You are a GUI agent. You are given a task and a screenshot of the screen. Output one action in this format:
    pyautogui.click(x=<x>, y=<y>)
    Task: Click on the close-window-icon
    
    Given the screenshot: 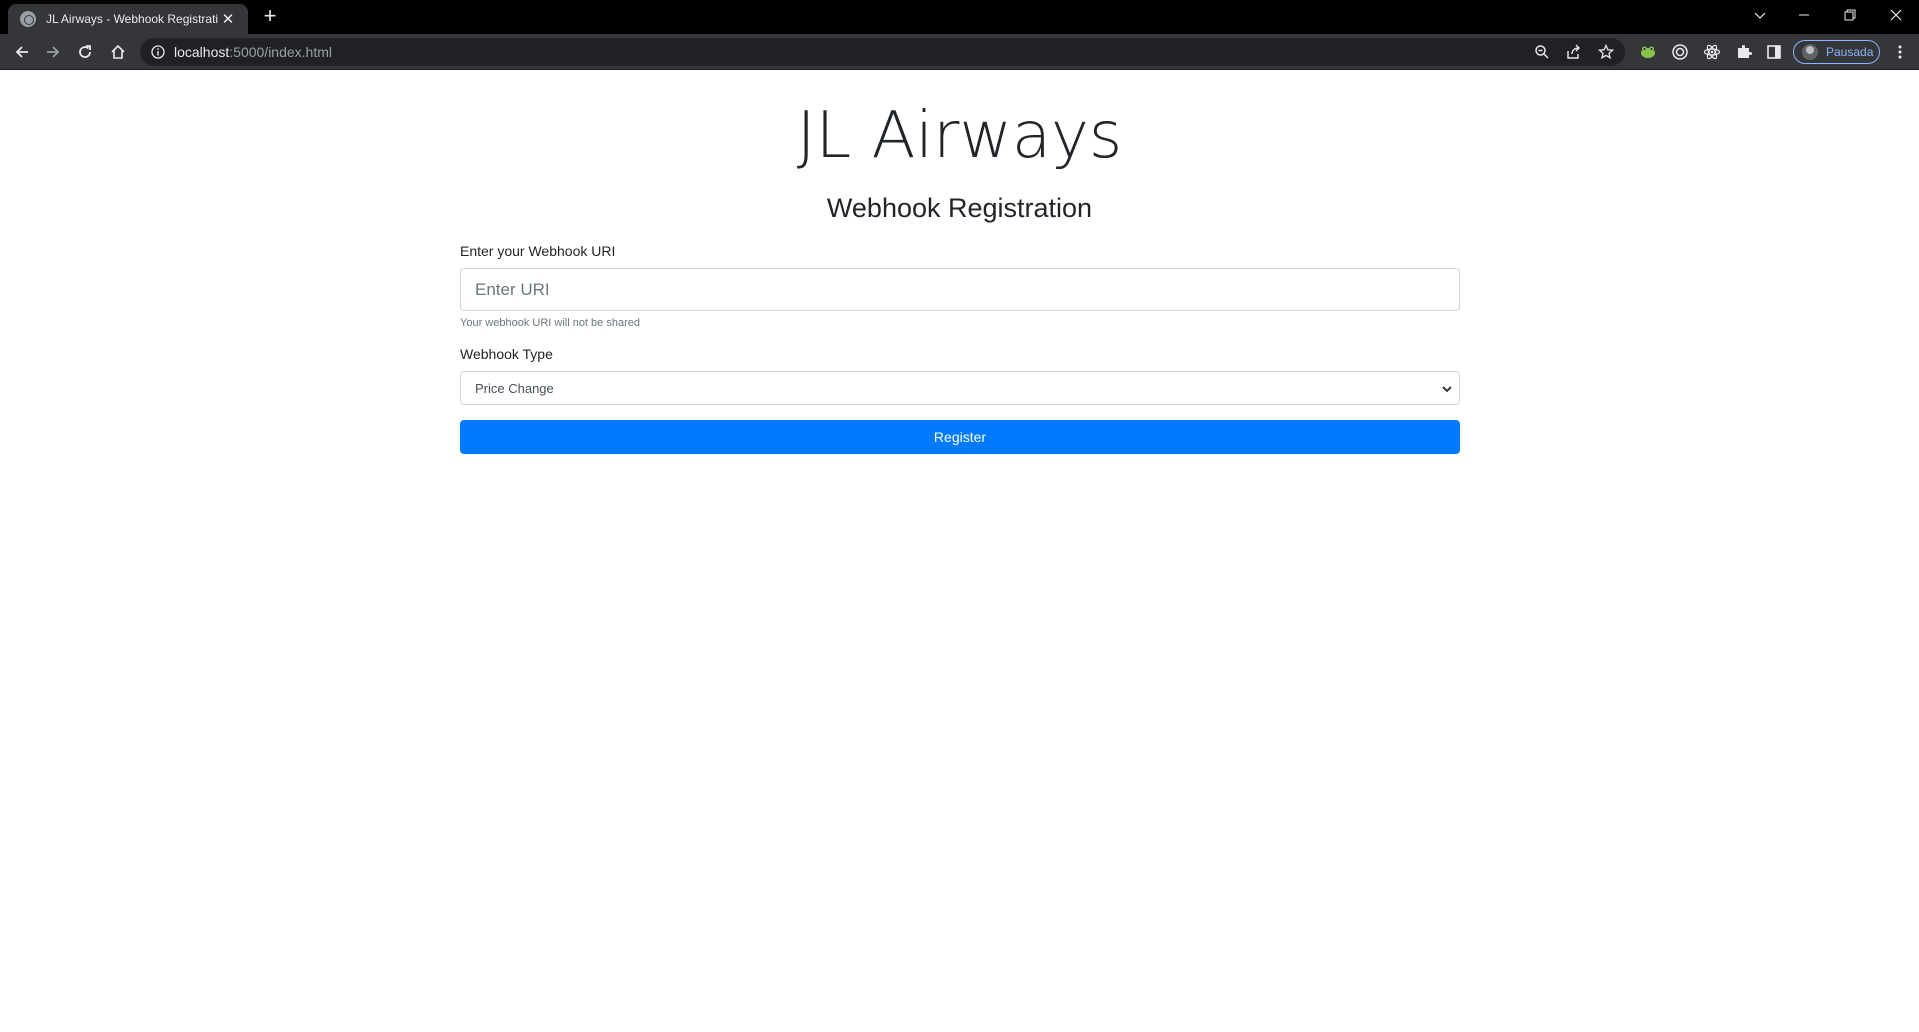 What is the action you would take?
    pyautogui.click(x=1896, y=15)
    